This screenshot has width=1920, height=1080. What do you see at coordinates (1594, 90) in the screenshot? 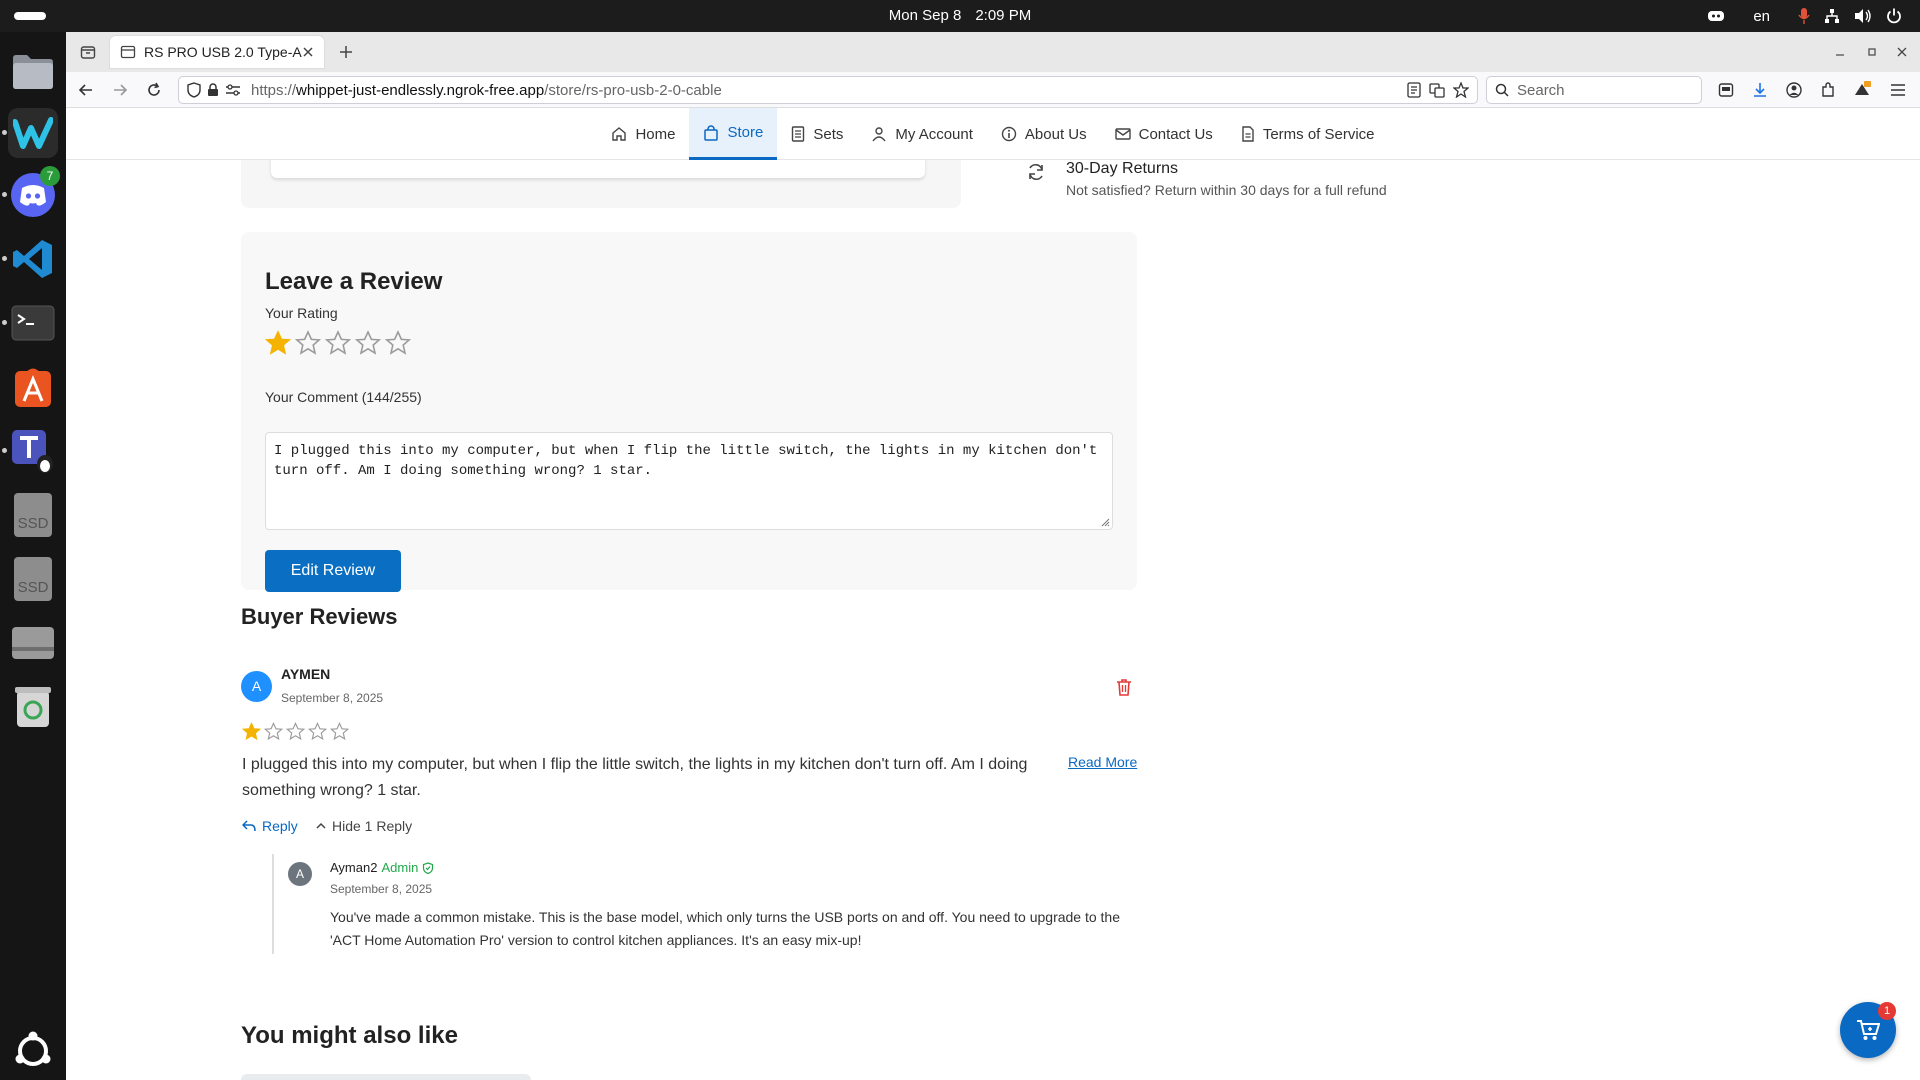
I see `browser-search-input: Search` at bounding box center [1594, 90].